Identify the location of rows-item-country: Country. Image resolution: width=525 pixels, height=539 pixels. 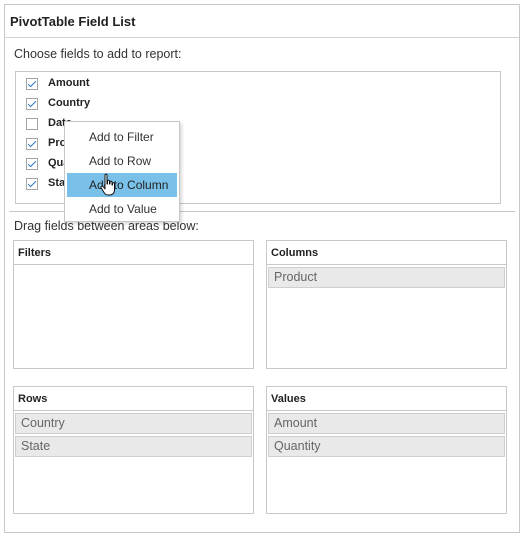
(133, 423).